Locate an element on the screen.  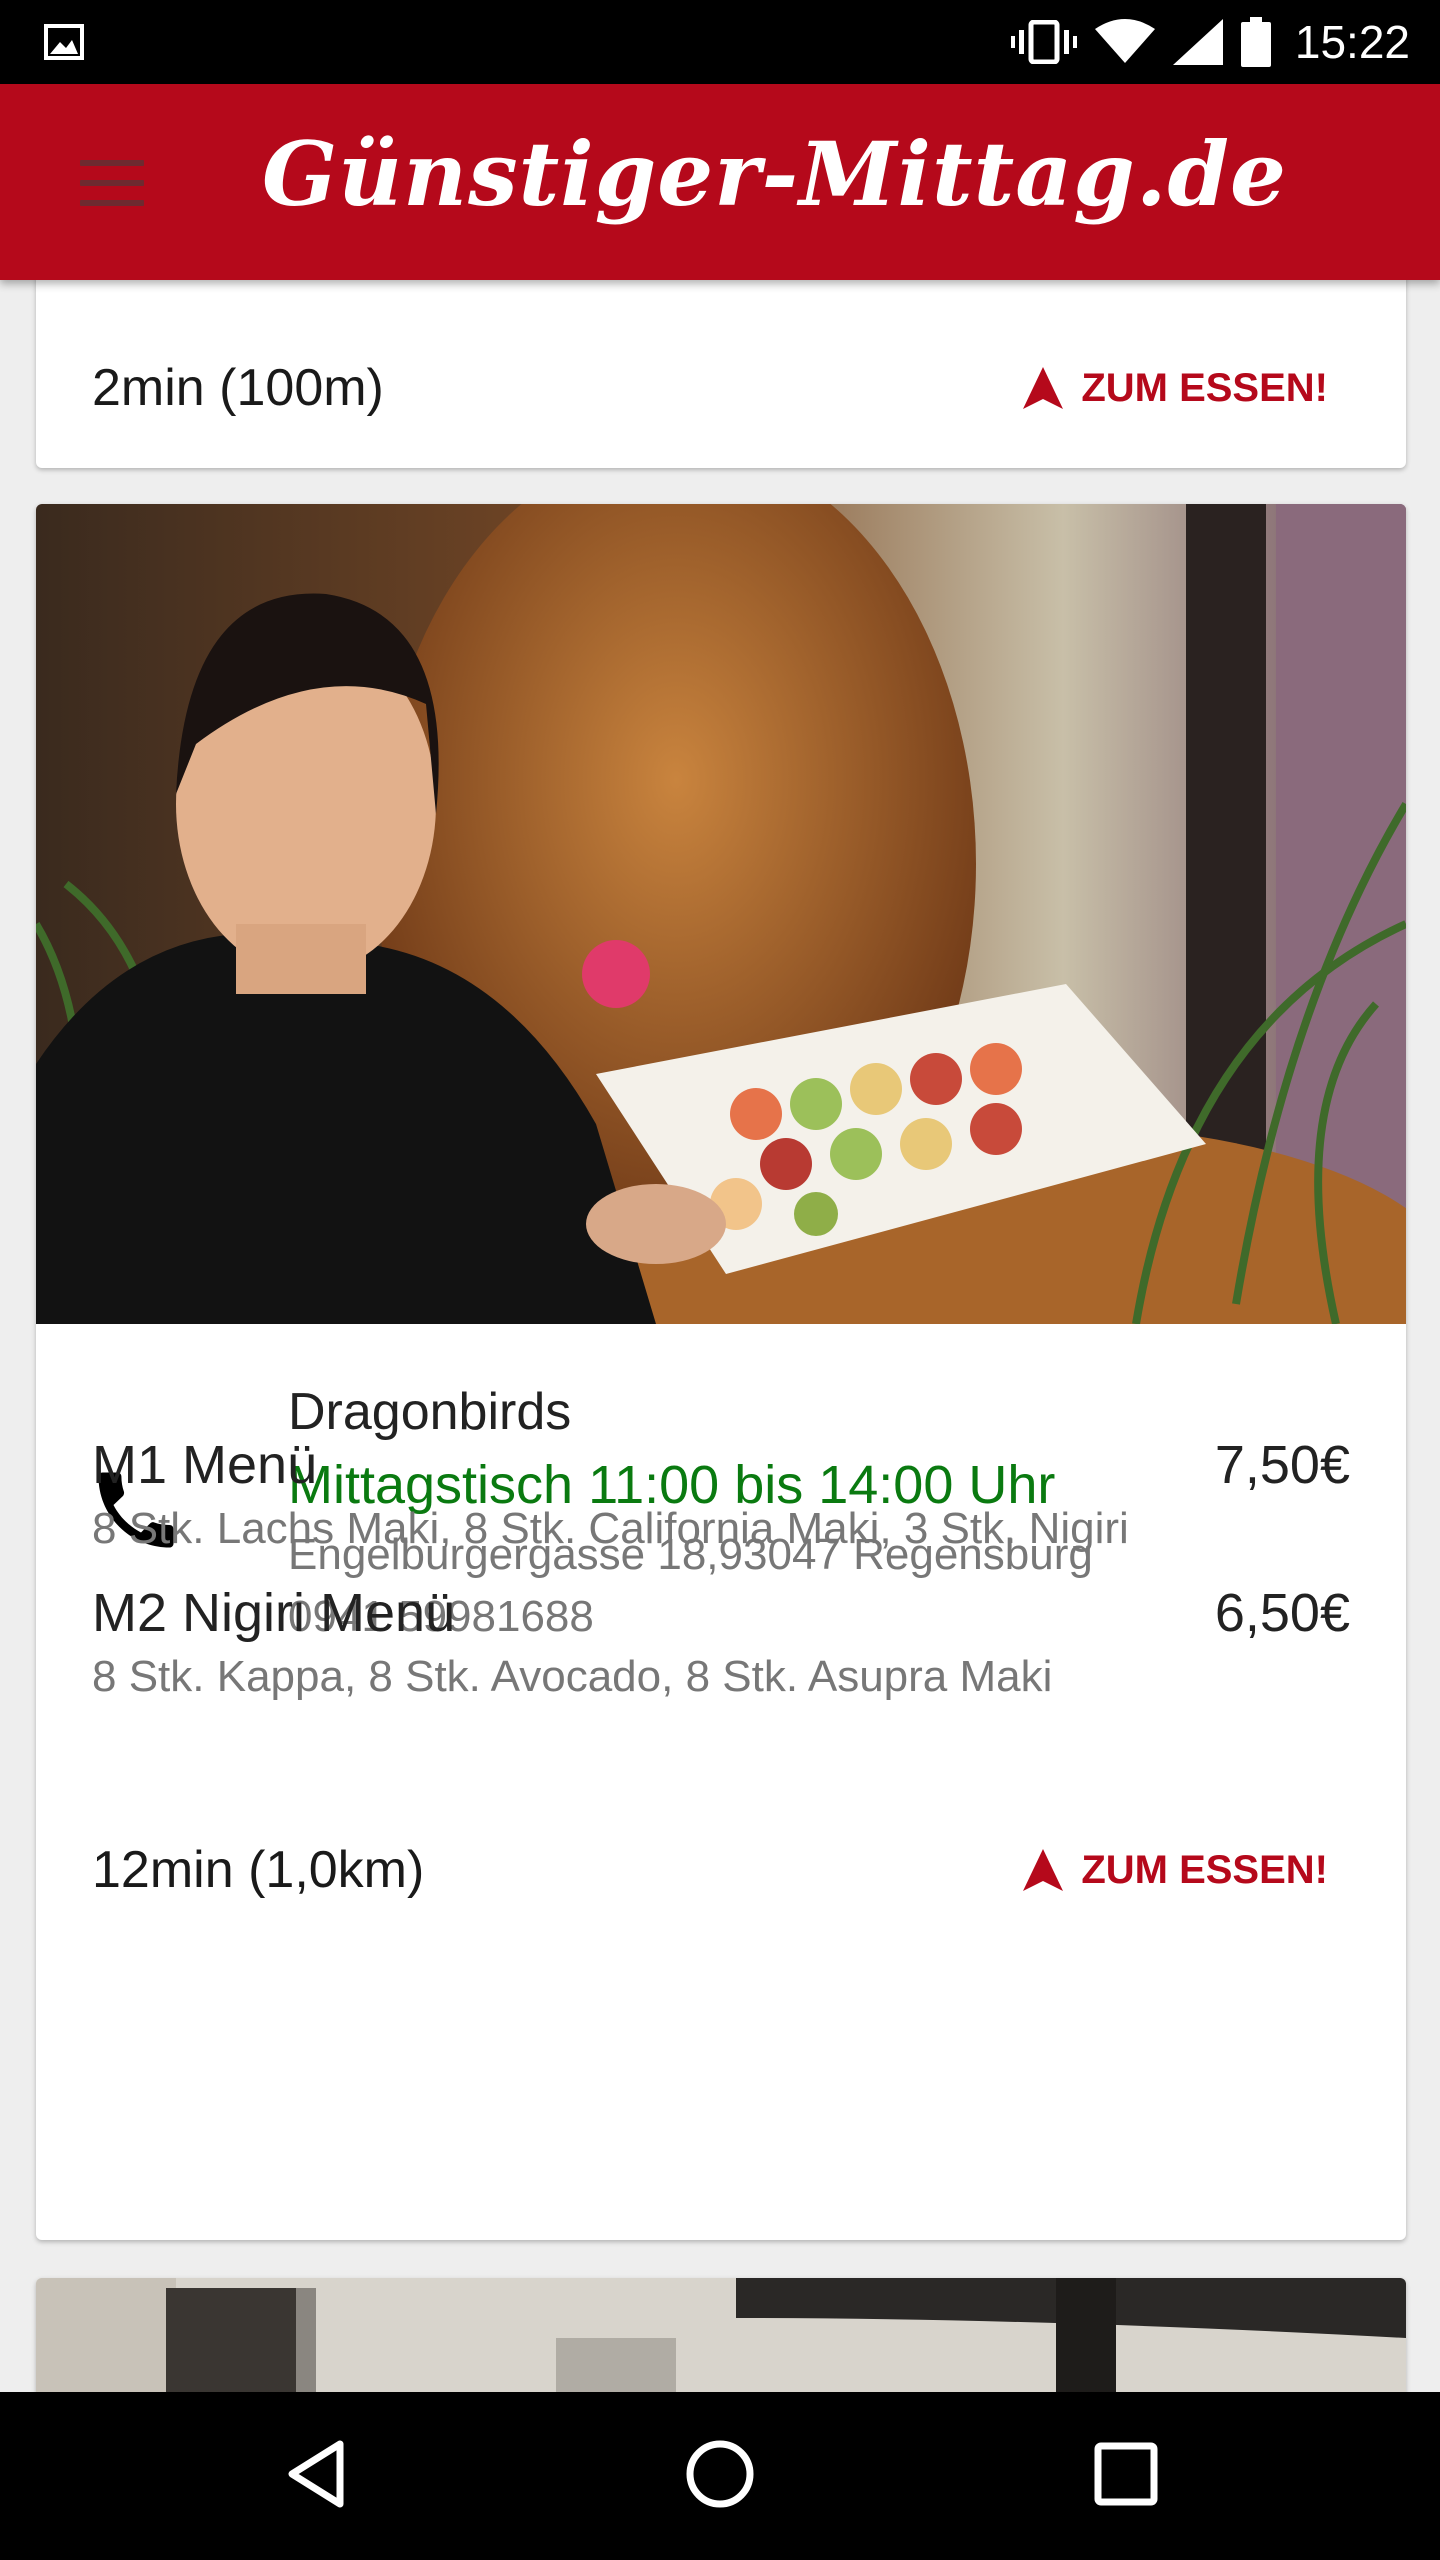
menu-item-name: M2 Nigiri Menü is located at coordinates (274, 1613).